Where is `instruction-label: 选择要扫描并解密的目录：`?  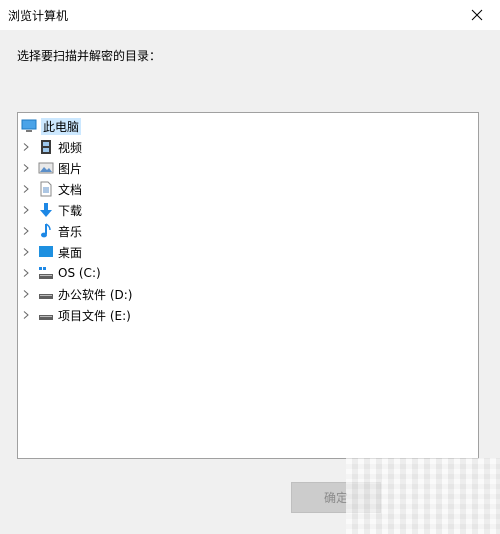 instruction-label: 选择要扫描并解密的目录： is located at coordinates (89, 56).